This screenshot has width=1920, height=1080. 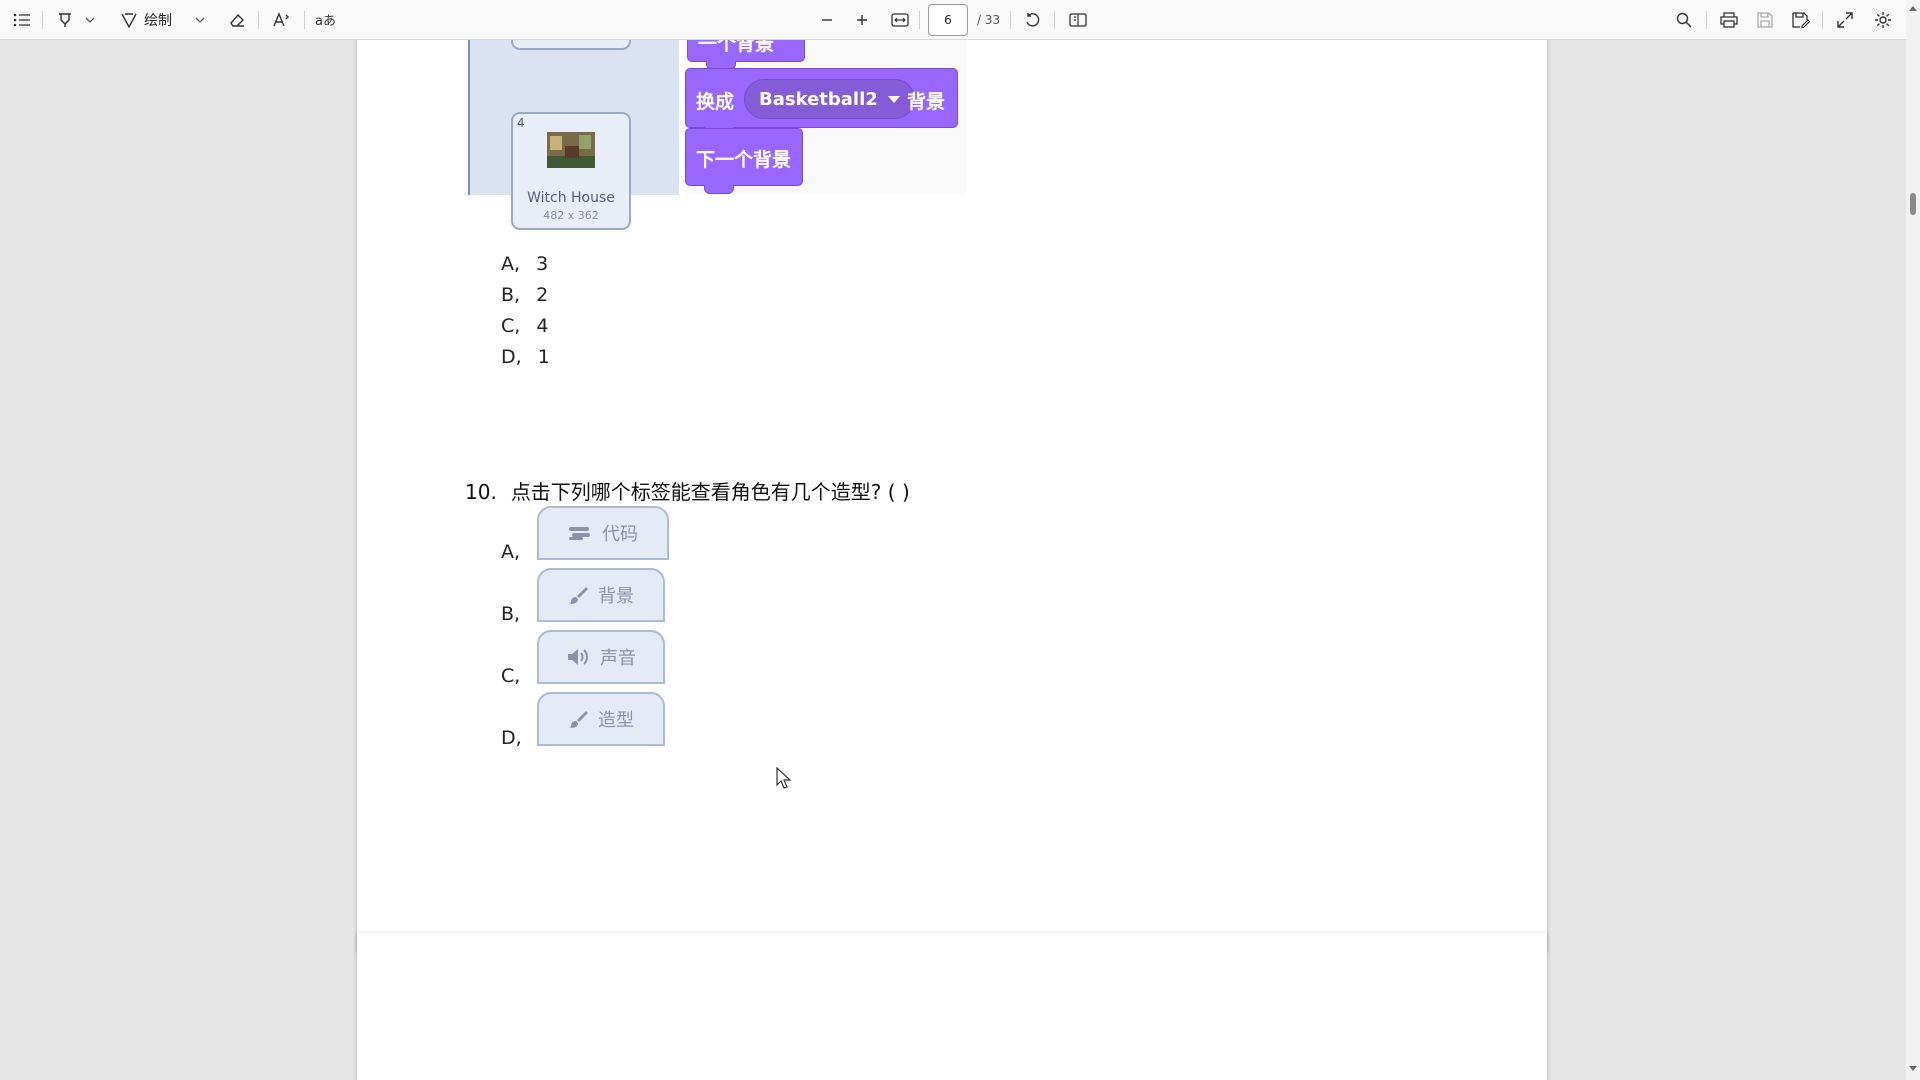 What do you see at coordinates (22, 20) in the screenshot?
I see `outline-icon` at bounding box center [22, 20].